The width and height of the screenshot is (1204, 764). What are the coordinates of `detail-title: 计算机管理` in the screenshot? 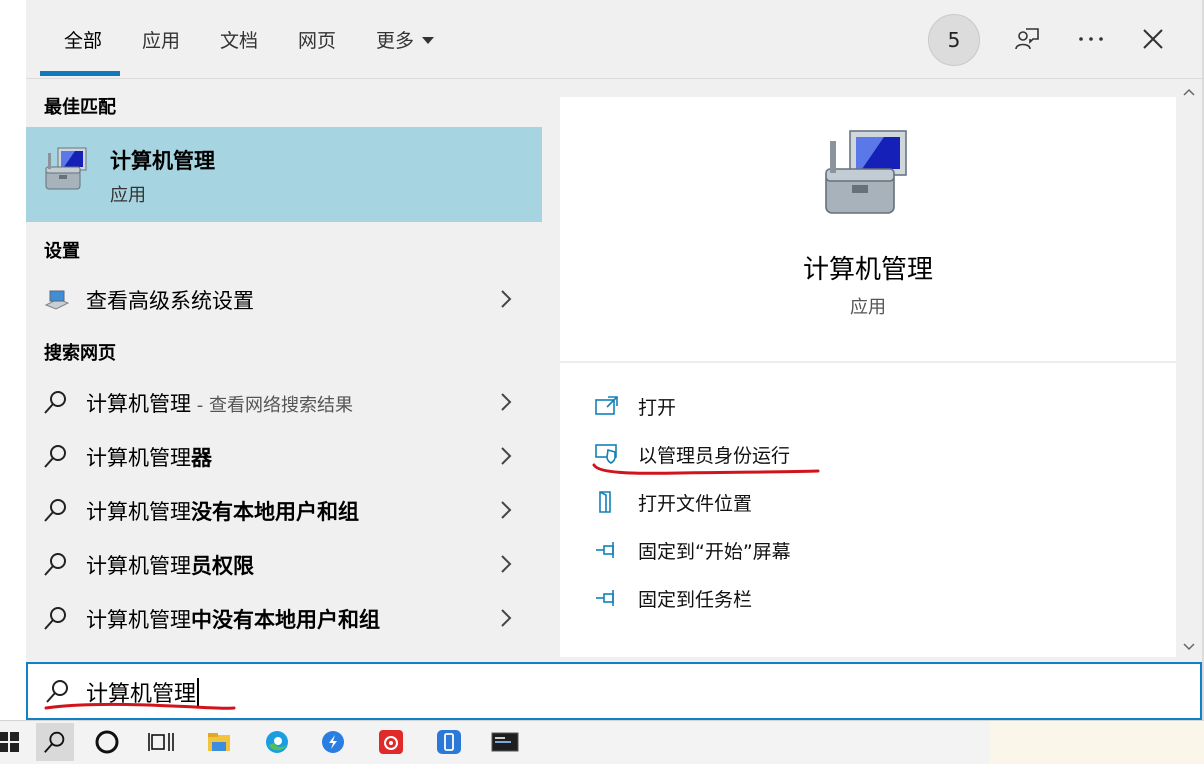 It's located at (867, 270).